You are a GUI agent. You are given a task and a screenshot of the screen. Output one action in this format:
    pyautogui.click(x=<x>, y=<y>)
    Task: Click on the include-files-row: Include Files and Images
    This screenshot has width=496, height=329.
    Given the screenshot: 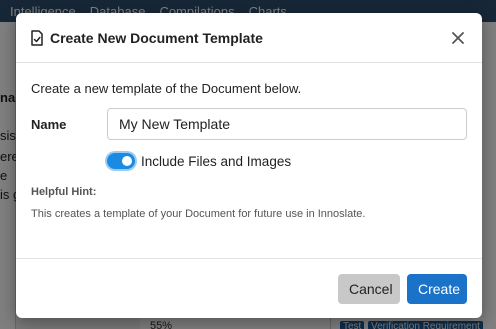 What is the action you would take?
    pyautogui.click(x=287, y=161)
    